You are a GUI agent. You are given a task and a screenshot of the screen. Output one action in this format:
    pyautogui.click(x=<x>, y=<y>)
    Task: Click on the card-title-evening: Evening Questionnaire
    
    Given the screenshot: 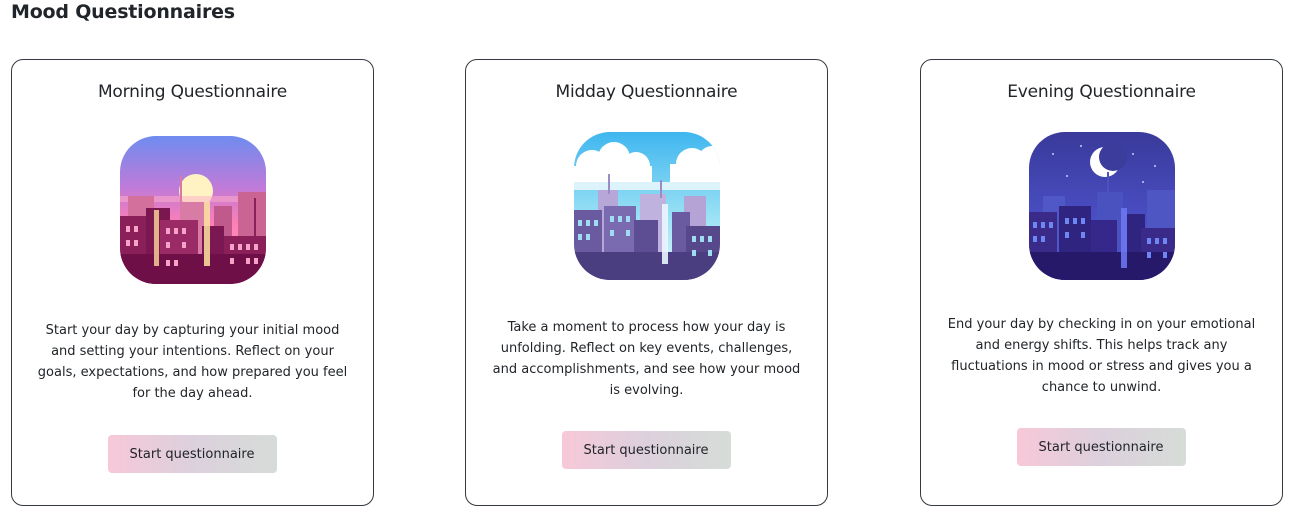 What is the action you would take?
    pyautogui.click(x=1101, y=92)
    